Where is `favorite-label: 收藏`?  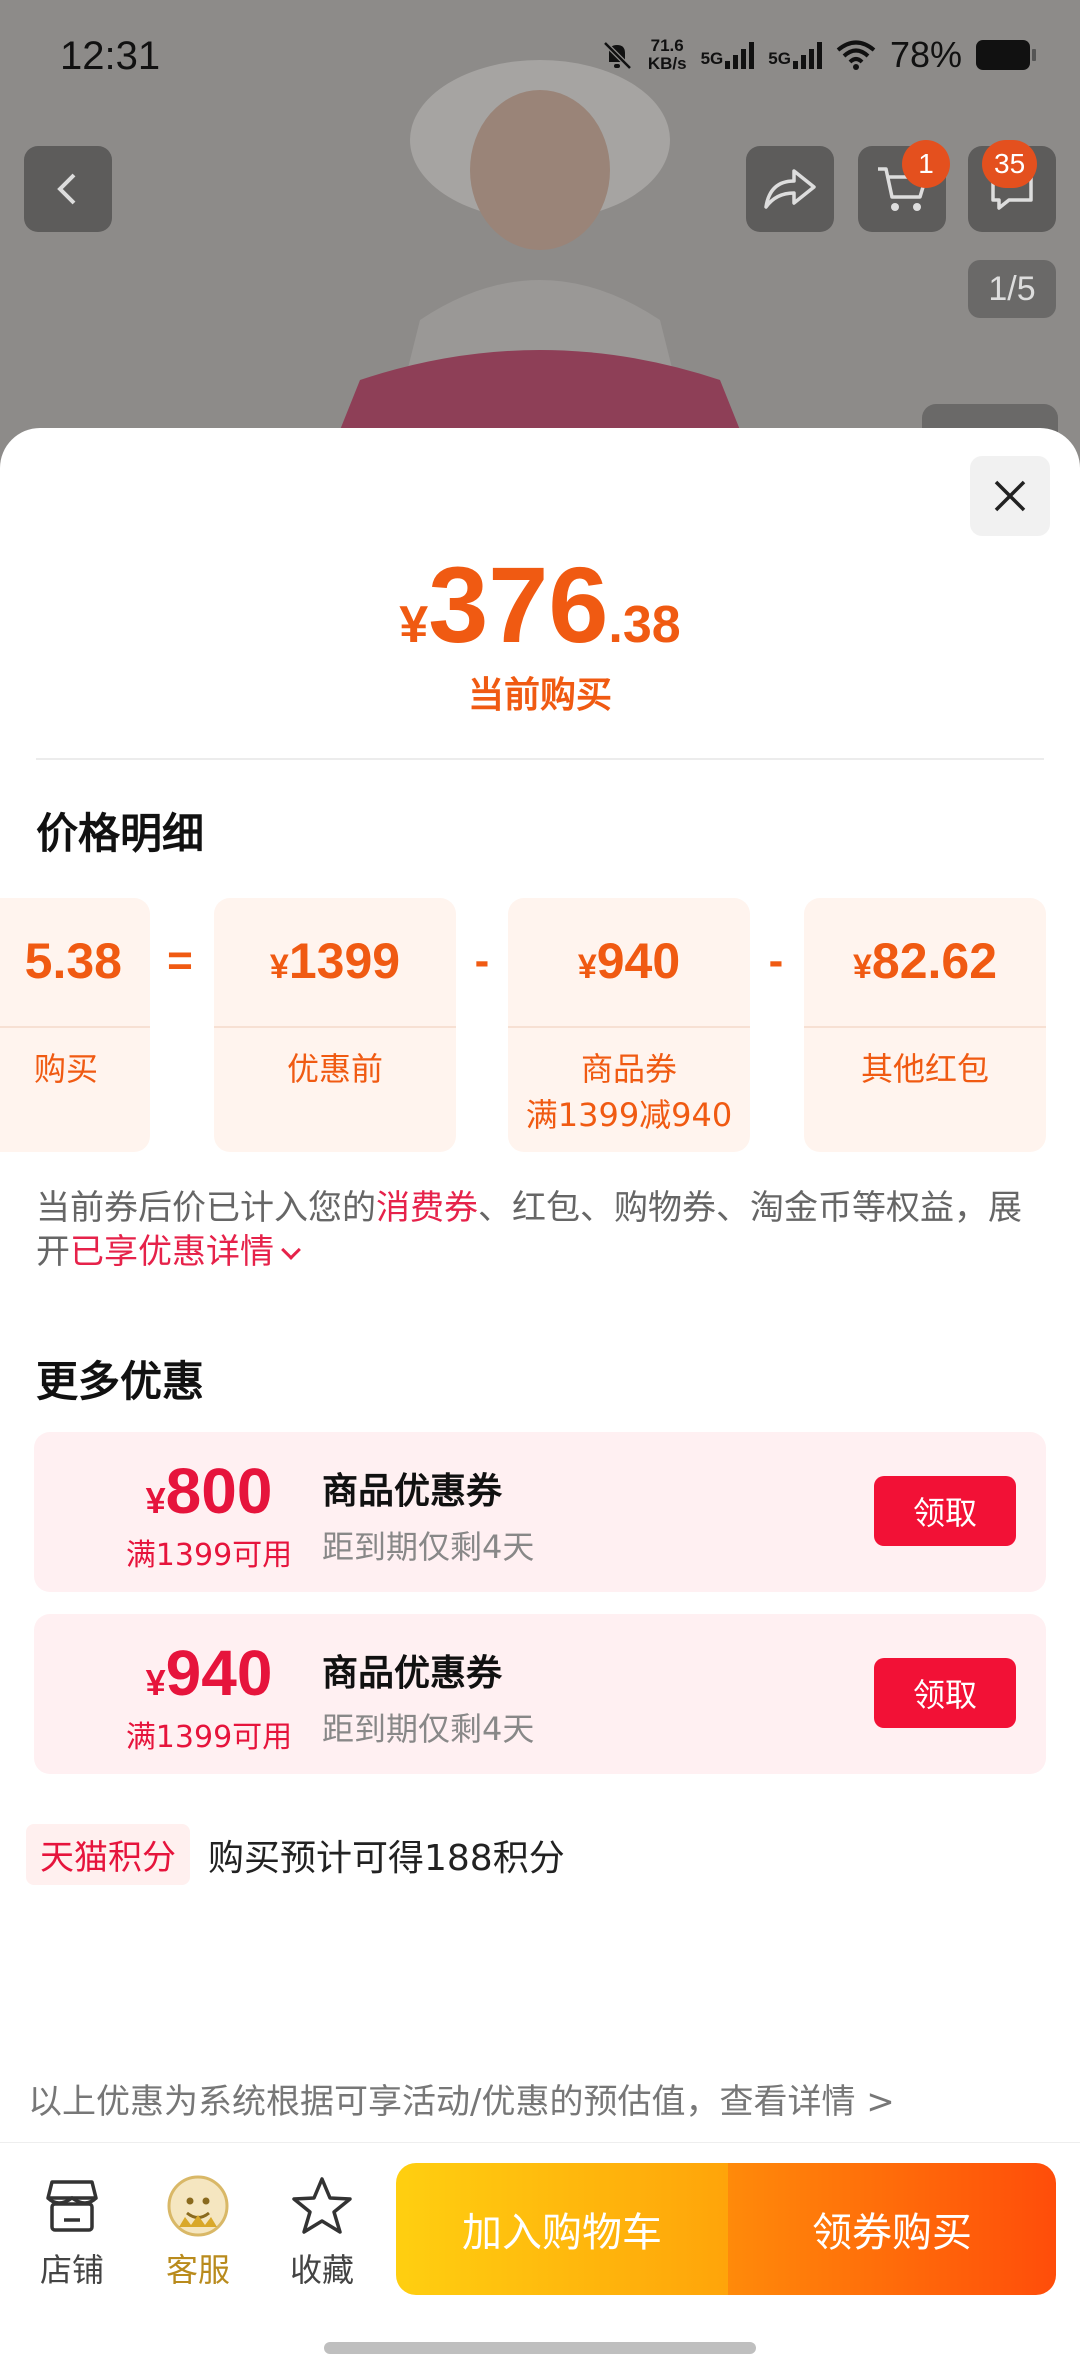
favorite-label: 收藏 is located at coordinates (321, 2270).